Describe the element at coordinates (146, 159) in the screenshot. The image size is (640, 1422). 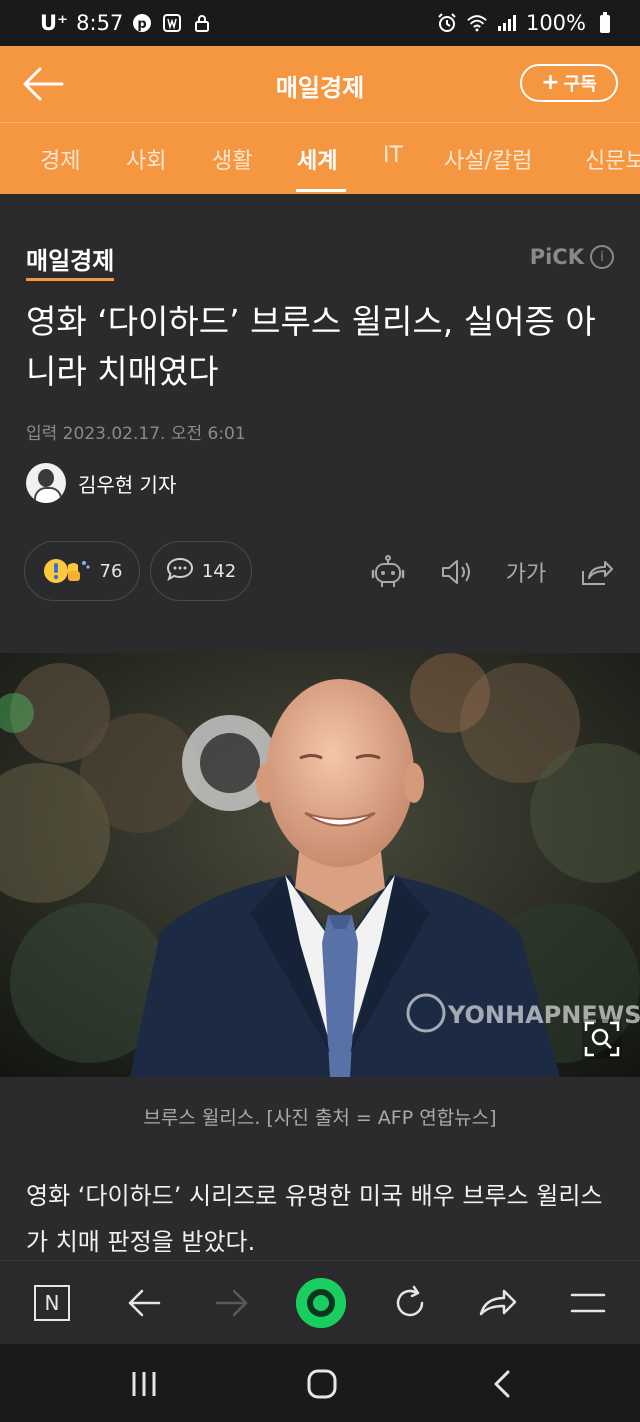
I see `tab-society: 사회` at that location.